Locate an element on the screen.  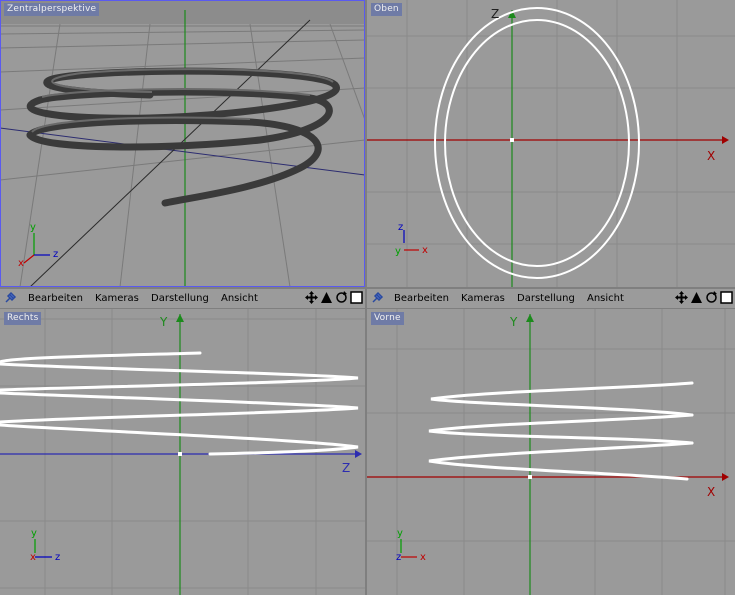
viewport-label: Oben is located at coordinates (386, 9).